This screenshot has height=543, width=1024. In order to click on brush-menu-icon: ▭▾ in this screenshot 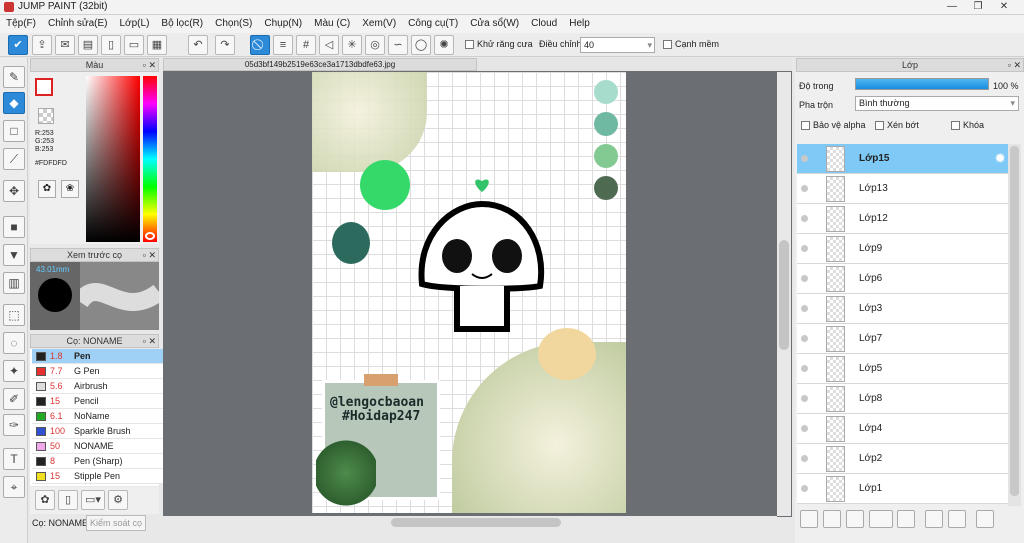, I will do `click(93, 500)`.